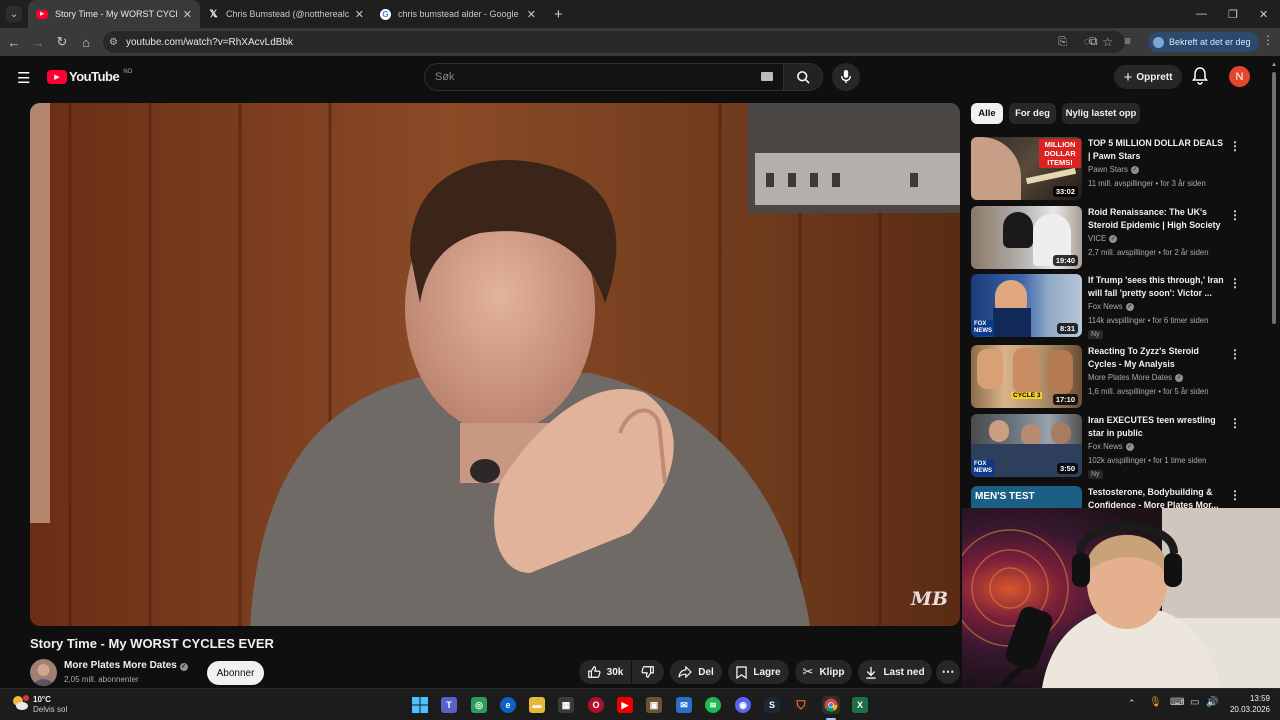 The width and height of the screenshot is (1280, 720). What do you see at coordinates (803, 77) in the screenshot?
I see `search-button` at bounding box center [803, 77].